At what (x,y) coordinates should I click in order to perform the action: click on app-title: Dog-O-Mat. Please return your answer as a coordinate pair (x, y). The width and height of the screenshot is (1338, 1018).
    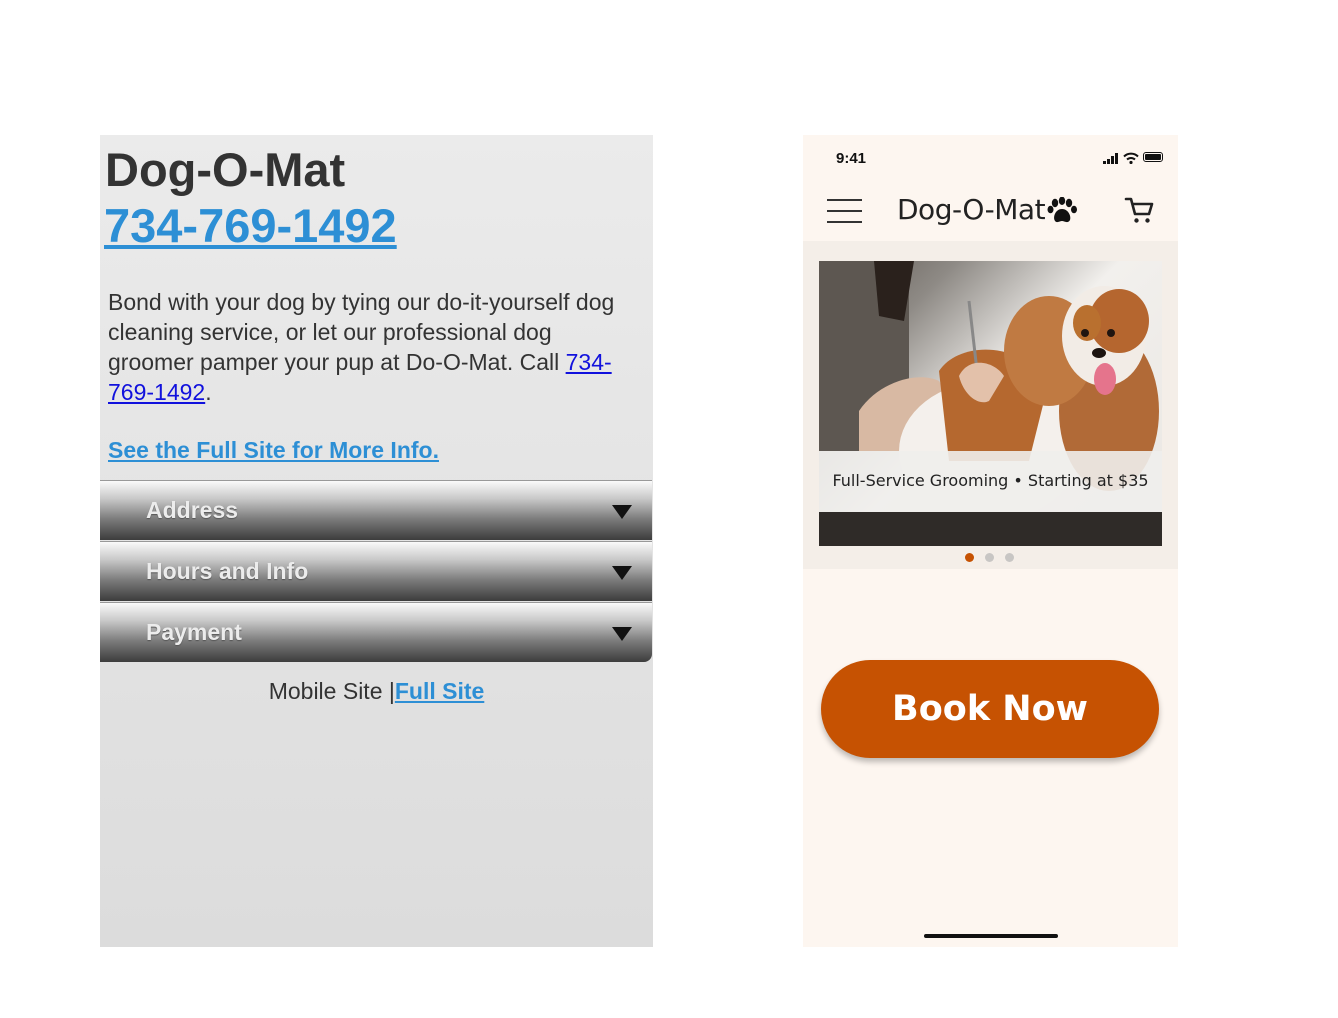
    Looking at the image, I should click on (971, 209).